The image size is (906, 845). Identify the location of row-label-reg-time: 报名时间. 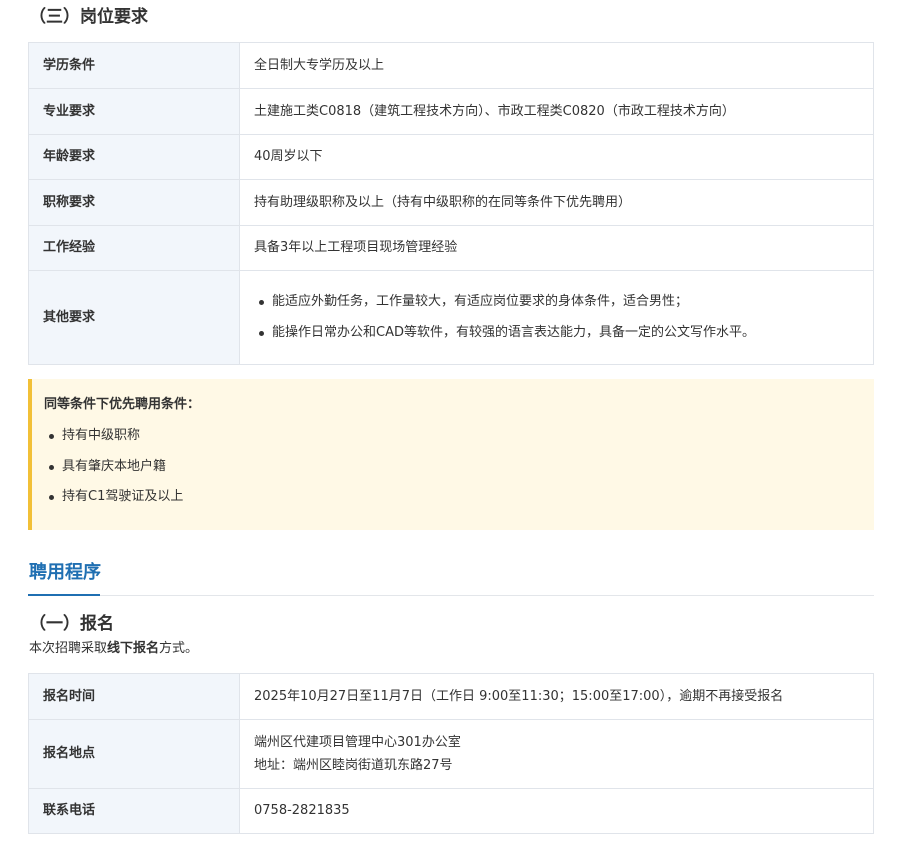
(134, 696).